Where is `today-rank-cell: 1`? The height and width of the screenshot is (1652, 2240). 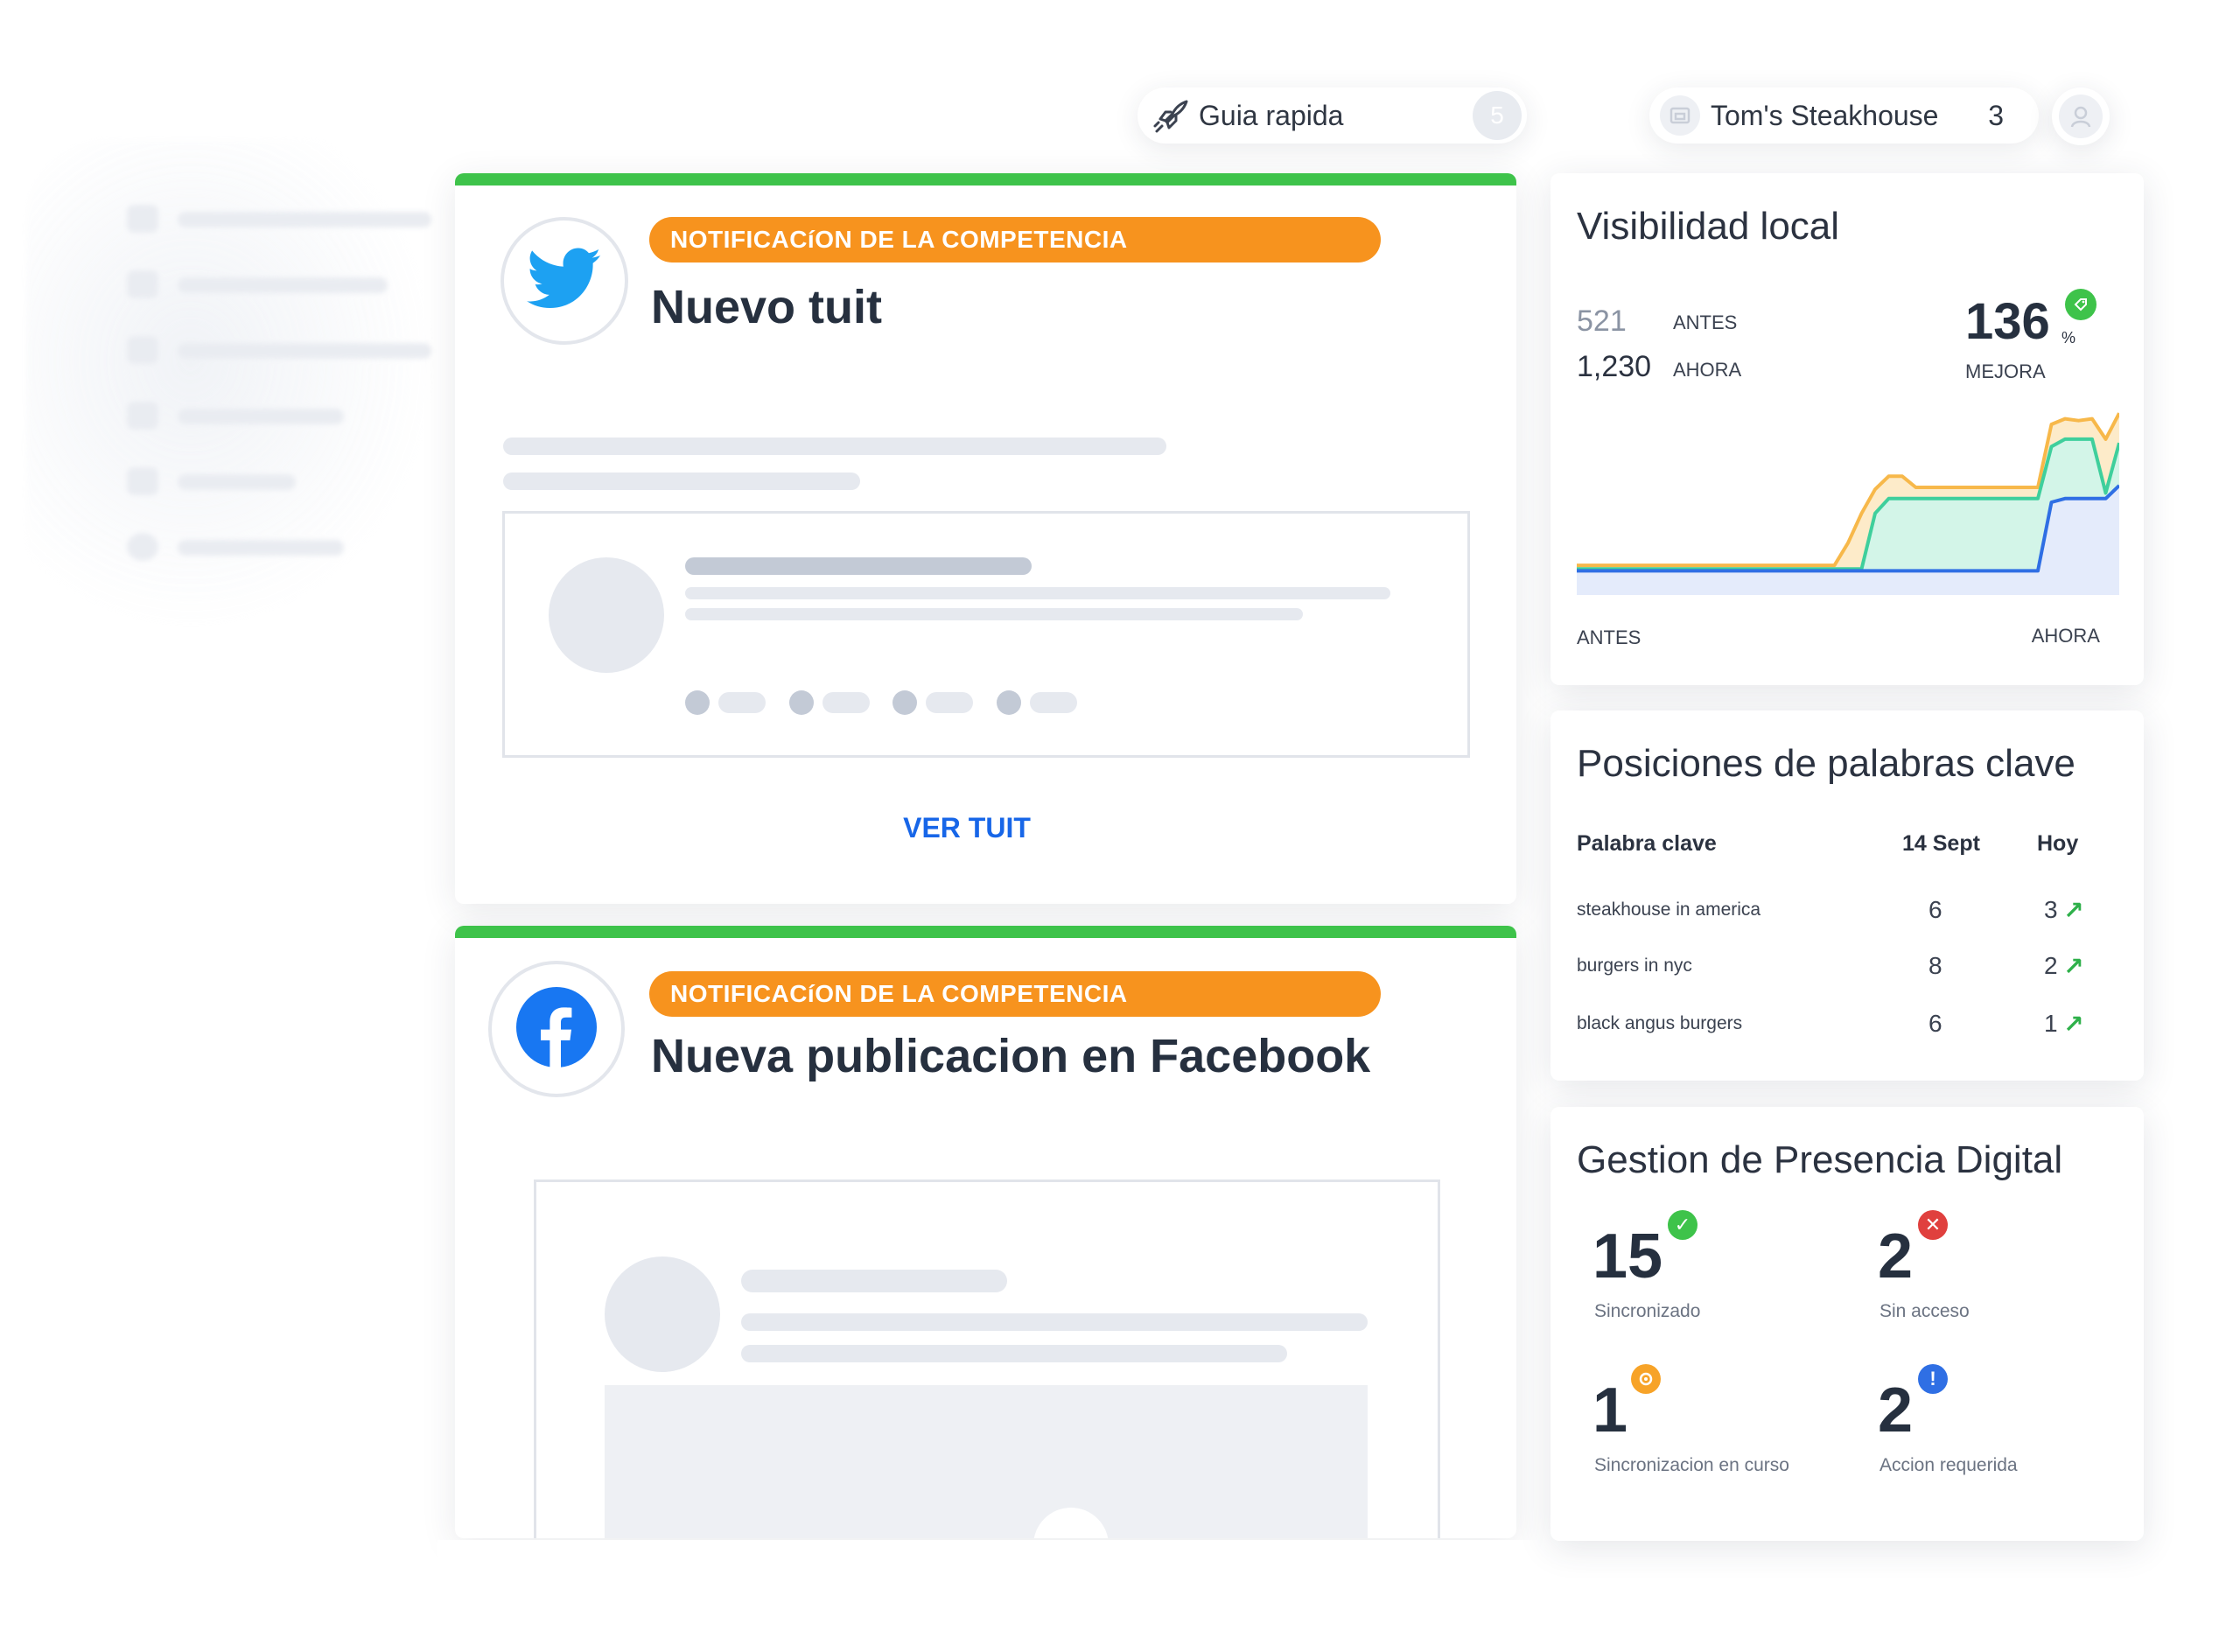
today-rank-cell: 1 is located at coordinates (2051, 1023).